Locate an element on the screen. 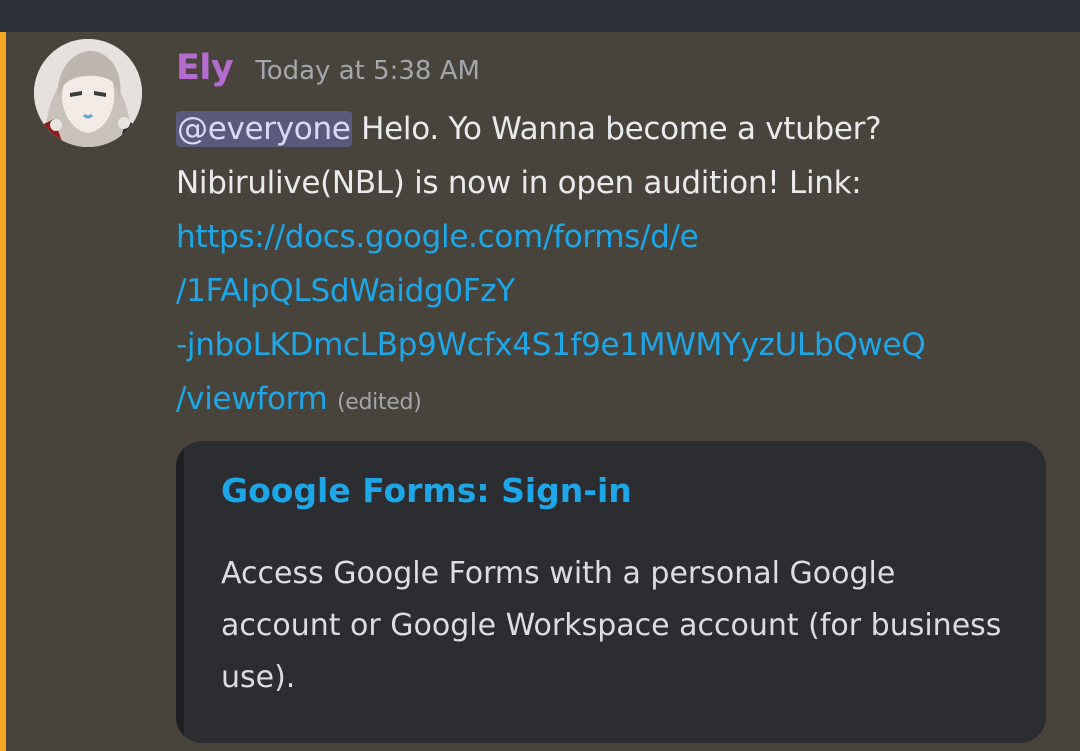 Image resolution: width=1080 pixels, height=751 pixels. username: Ely is located at coordinates (205, 68).